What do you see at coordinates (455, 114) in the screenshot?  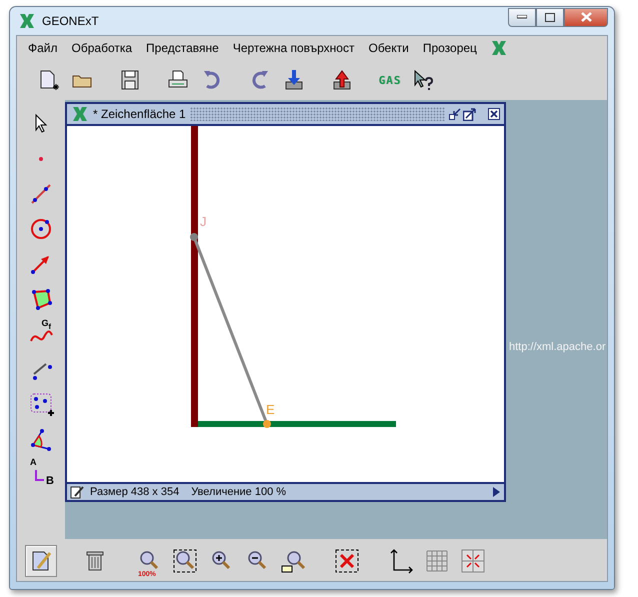 I see `minimize-window-icon` at bounding box center [455, 114].